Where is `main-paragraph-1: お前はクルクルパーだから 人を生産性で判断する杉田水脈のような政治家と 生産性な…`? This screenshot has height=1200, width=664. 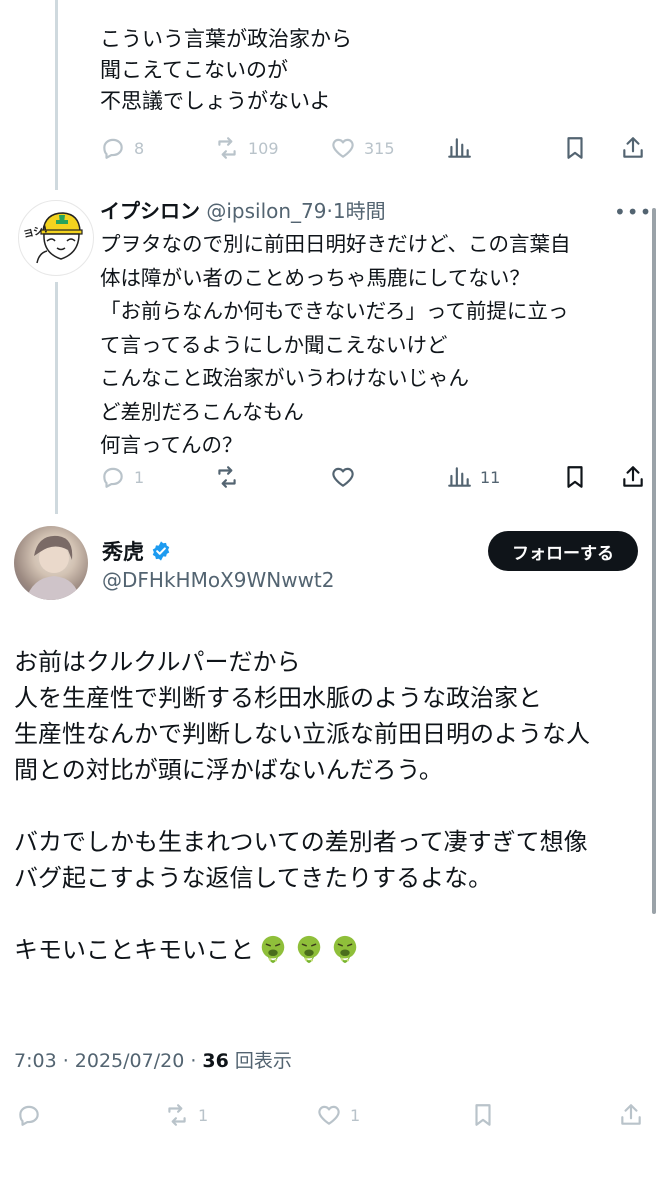
main-paragraph-1: お前はクルクルパーだから 人を生産性で判断する杉田水脈のような政治家と 生産性な… is located at coordinates (334, 716).